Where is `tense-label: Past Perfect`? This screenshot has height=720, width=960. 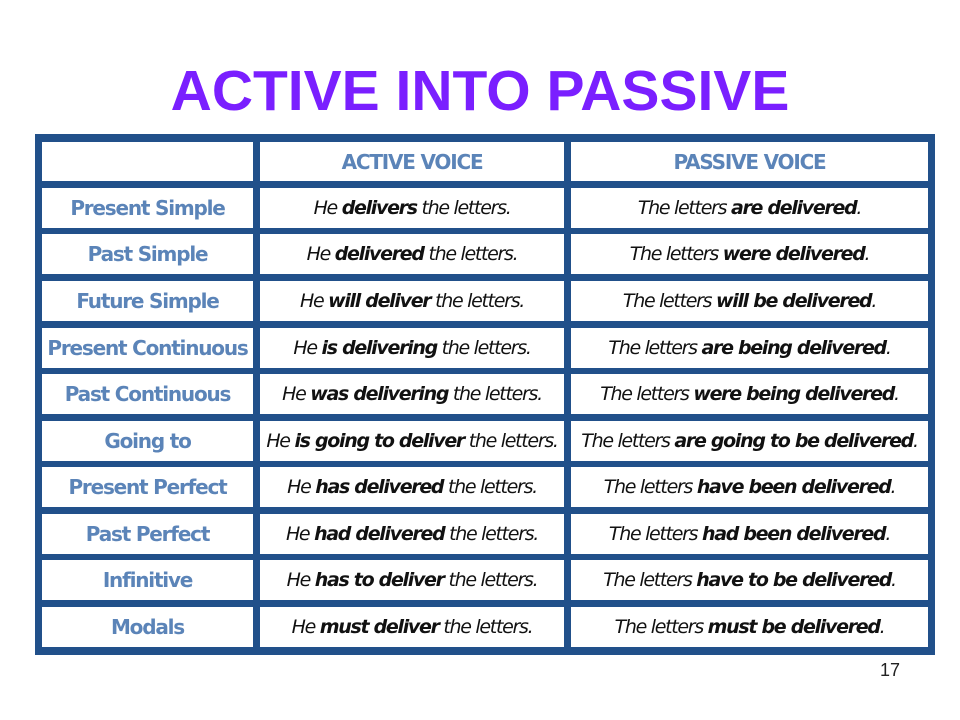
tense-label: Past Perfect is located at coordinates (147, 534).